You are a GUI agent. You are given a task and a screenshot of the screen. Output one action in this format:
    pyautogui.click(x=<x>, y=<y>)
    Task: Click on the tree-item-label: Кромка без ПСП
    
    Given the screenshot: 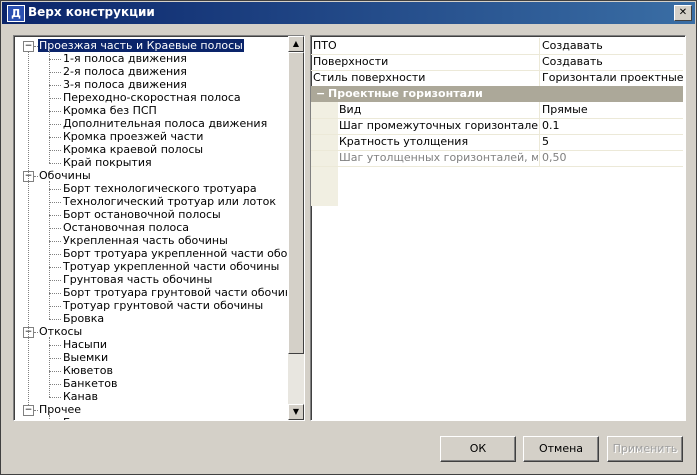 What is the action you would take?
    pyautogui.click(x=110, y=110)
    